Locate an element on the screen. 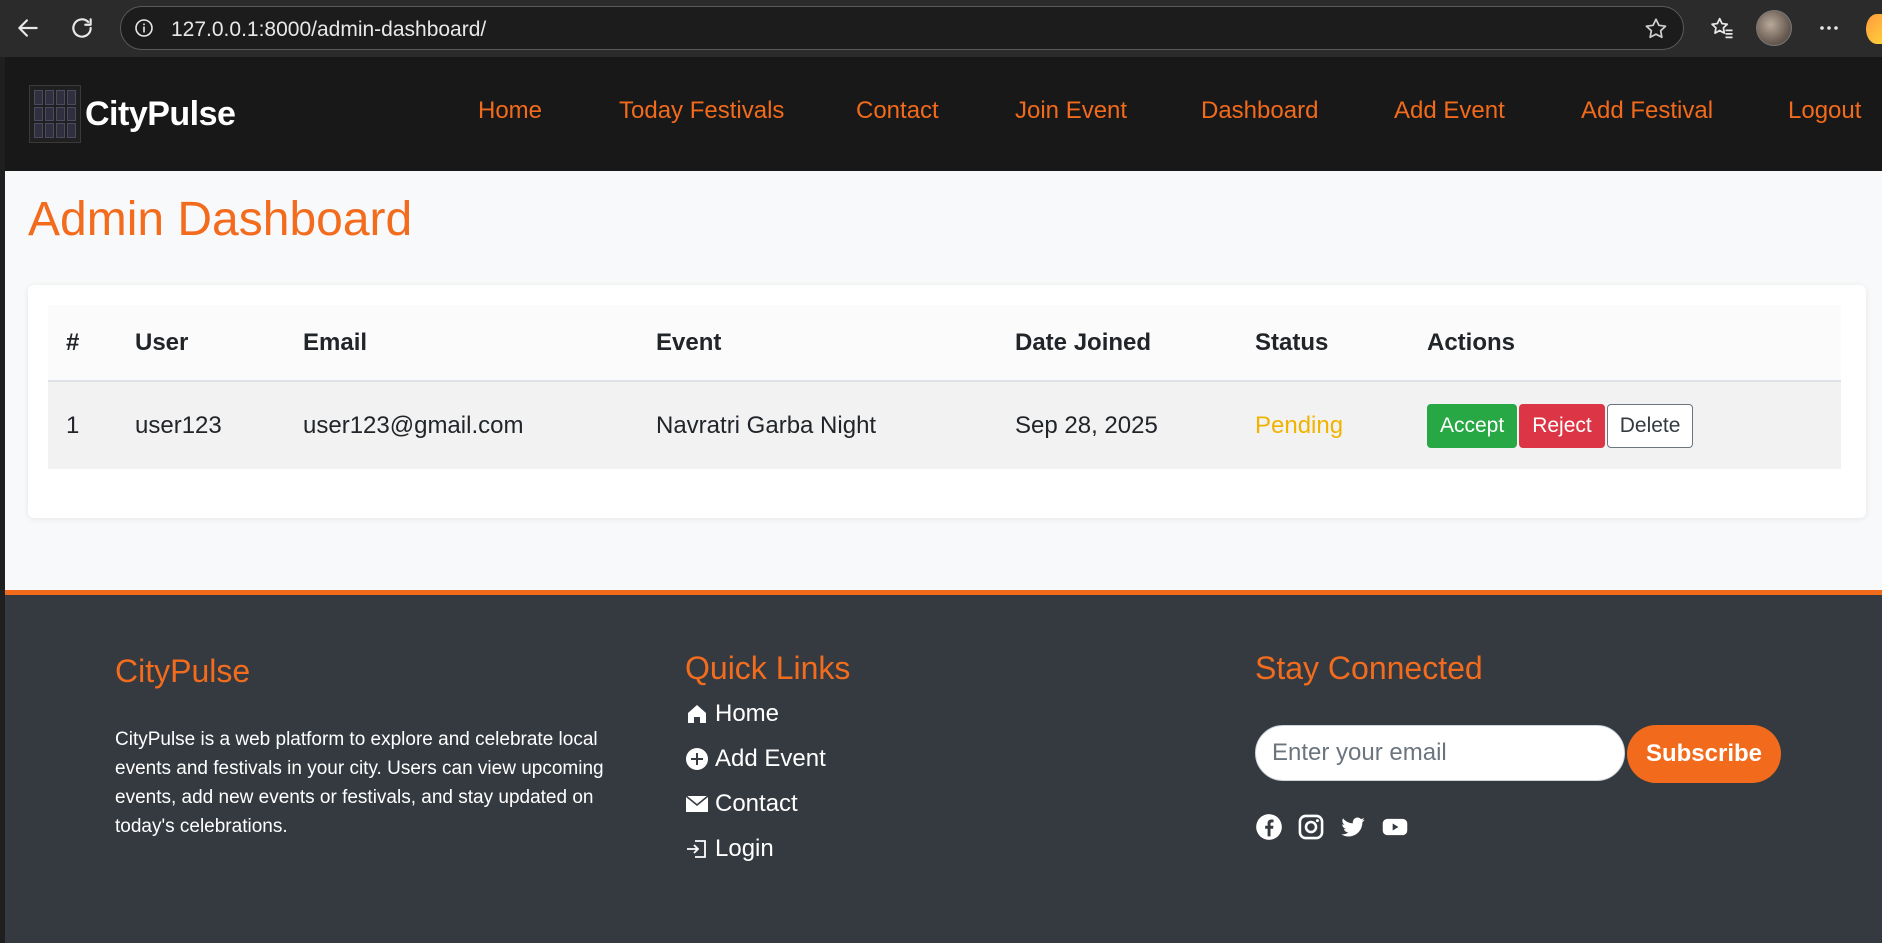  header-num: # is located at coordinates (73, 342).